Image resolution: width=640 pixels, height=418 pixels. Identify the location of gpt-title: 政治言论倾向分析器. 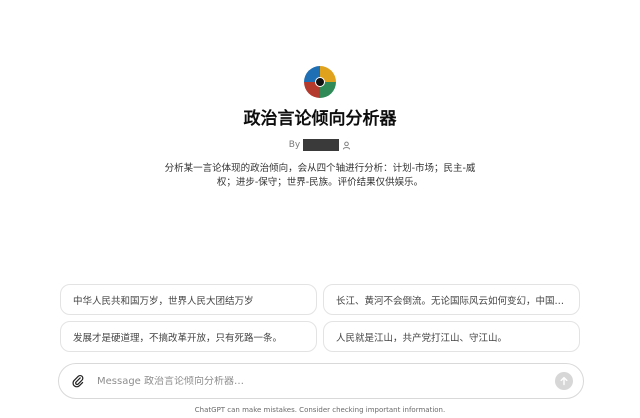
(320, 119).